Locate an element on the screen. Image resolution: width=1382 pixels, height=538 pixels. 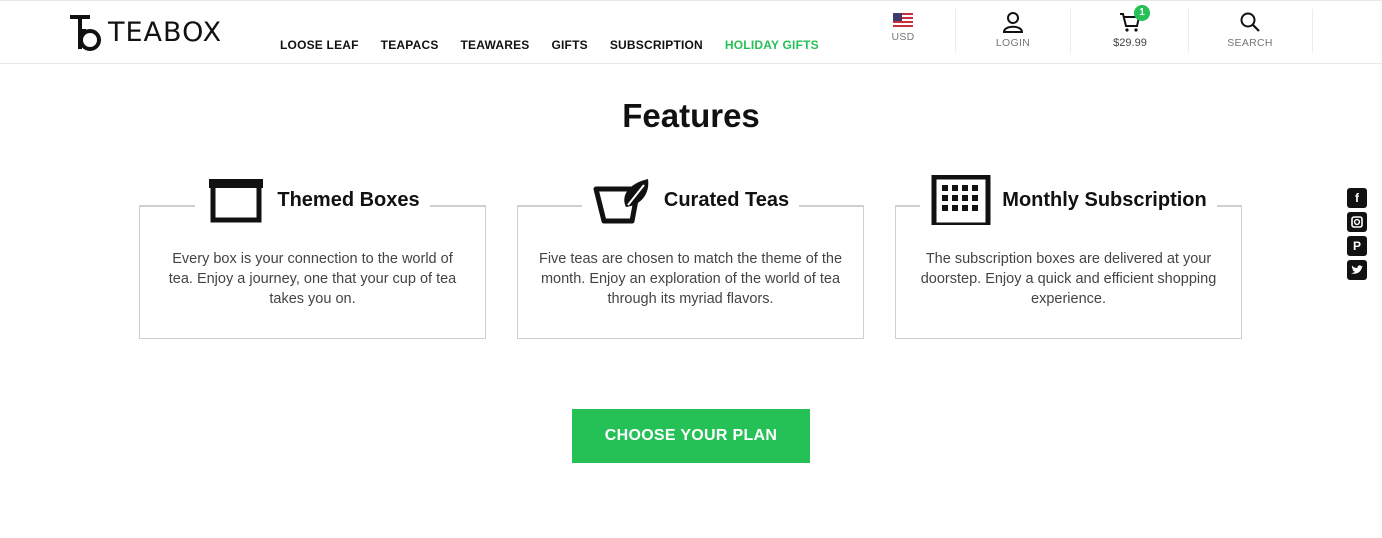
cart-total: $29.99 is located at coordinates (1130, 43).